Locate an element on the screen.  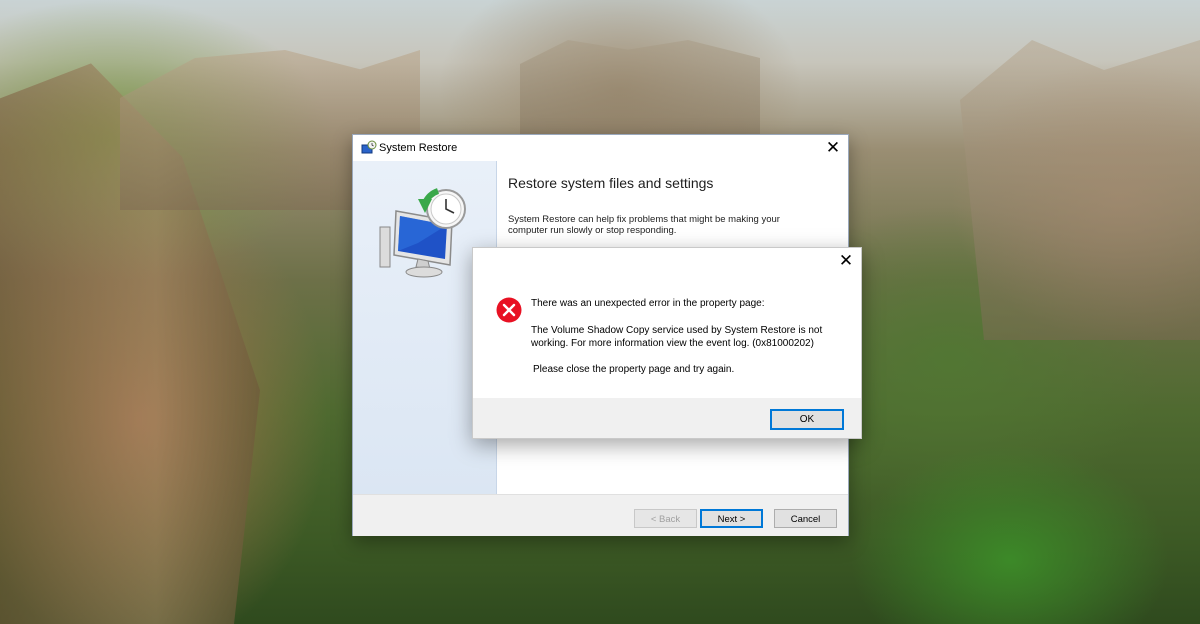
computer-clock-illustration is located at coordinates (422, 233).